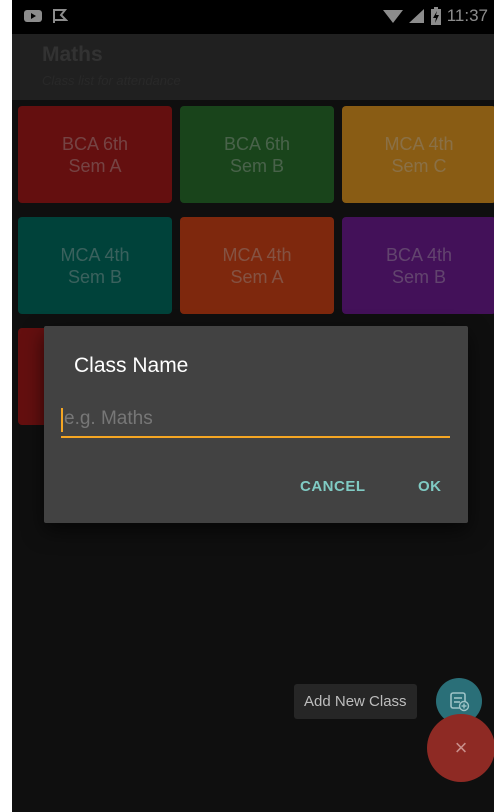  I want to click on text-cursor, so click(62, 420).